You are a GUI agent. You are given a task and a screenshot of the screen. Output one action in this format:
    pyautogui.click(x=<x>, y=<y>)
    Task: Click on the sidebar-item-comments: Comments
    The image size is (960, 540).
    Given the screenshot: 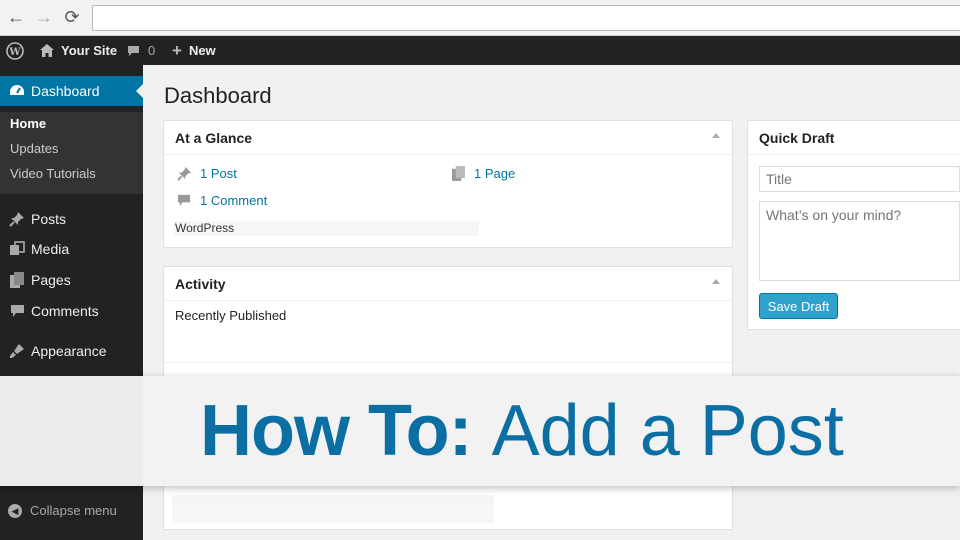 What is the action you would take?
    pyautogui.click(x=71, y=311)
    